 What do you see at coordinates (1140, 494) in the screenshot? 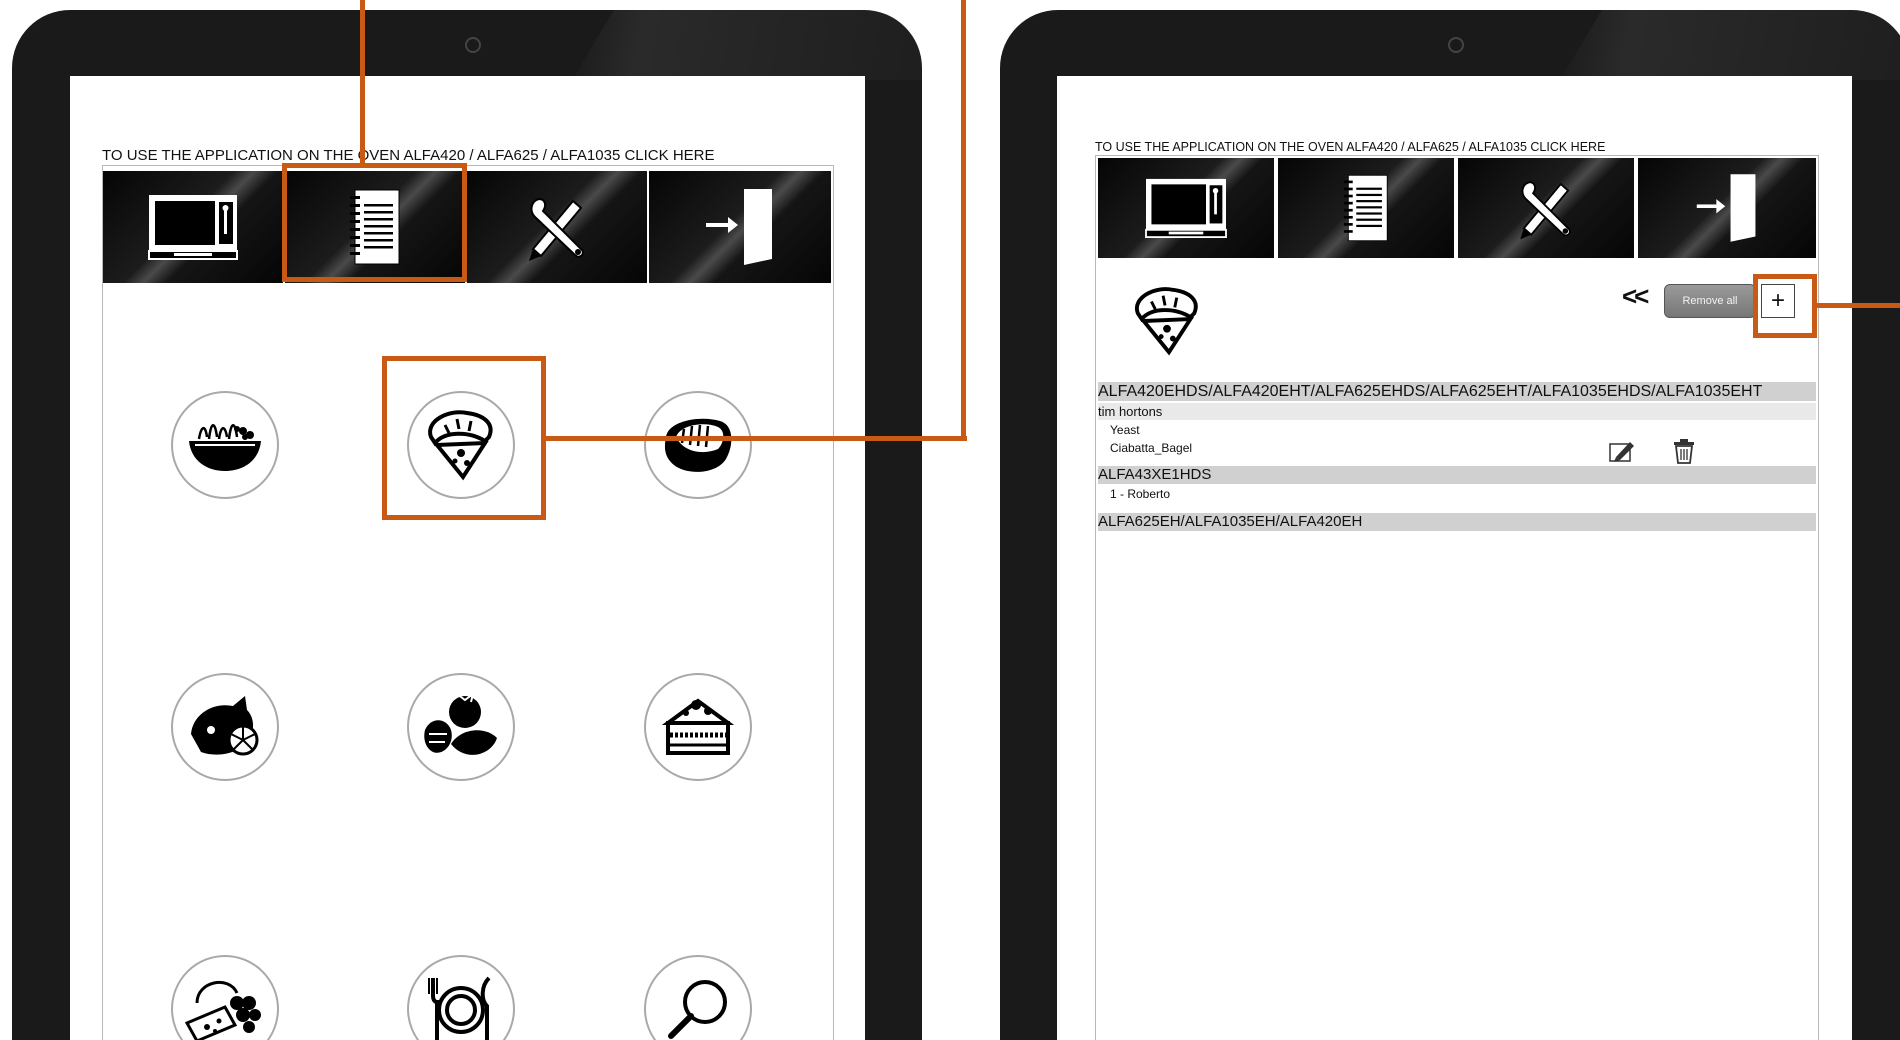
I see `recipe-label: 1 - Roberto` at bounding box center [1140, 494].